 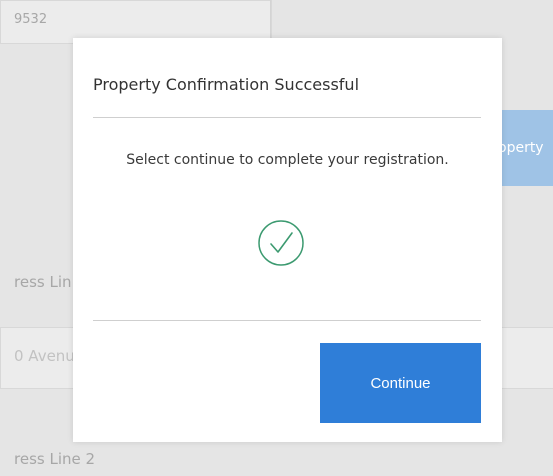 I want to click on bg-top-field-value: 9532, so click(x=31, y=19).